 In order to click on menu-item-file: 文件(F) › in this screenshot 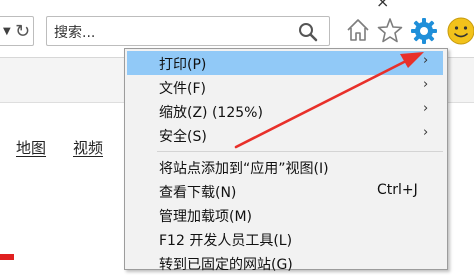, I will do `click(285, 87)`.